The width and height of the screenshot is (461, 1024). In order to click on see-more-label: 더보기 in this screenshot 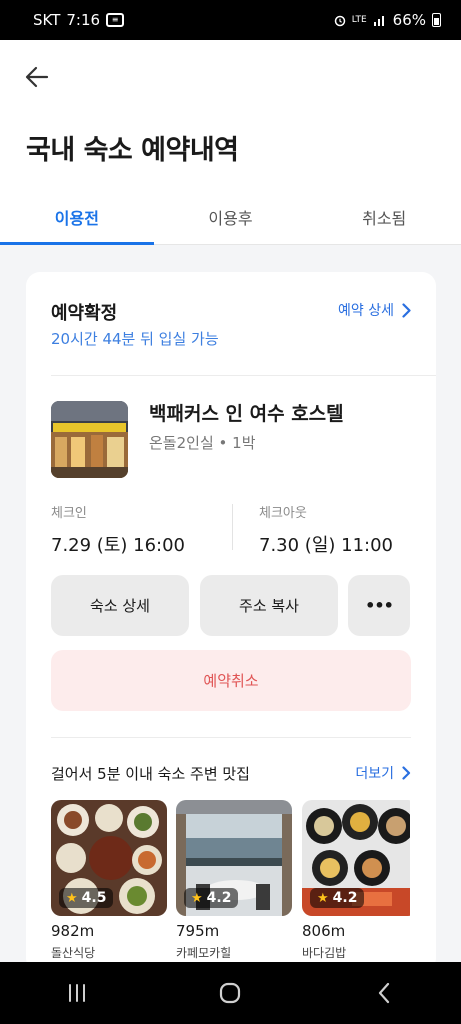, I will do `click(374, 774)`.